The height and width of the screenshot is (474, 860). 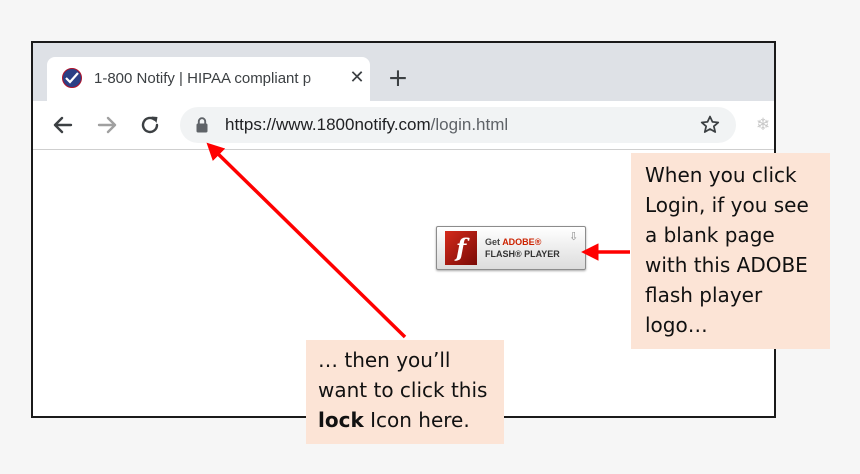 What do you see at coordinates (306, 240) in the screenshot?
I see `arrow-to-lock` at bounding box center [306, 240].